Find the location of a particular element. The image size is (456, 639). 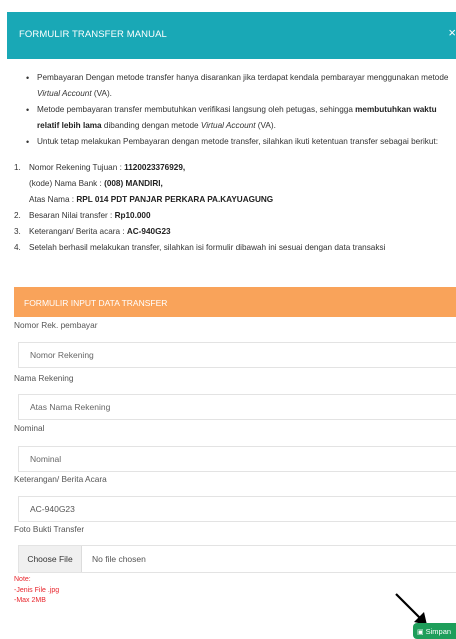

account-number-input is located at coordinates (237, 355).